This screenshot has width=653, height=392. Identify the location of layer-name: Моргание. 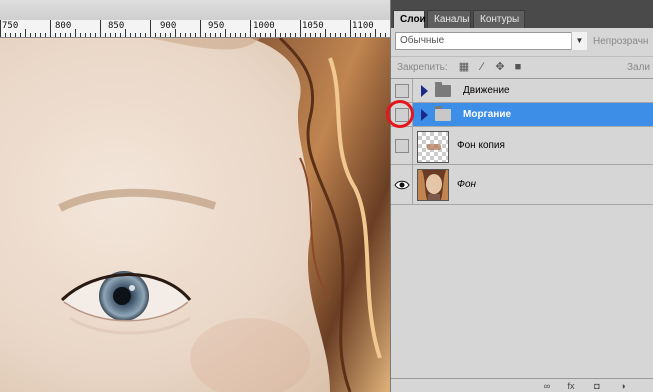
(487, 114).